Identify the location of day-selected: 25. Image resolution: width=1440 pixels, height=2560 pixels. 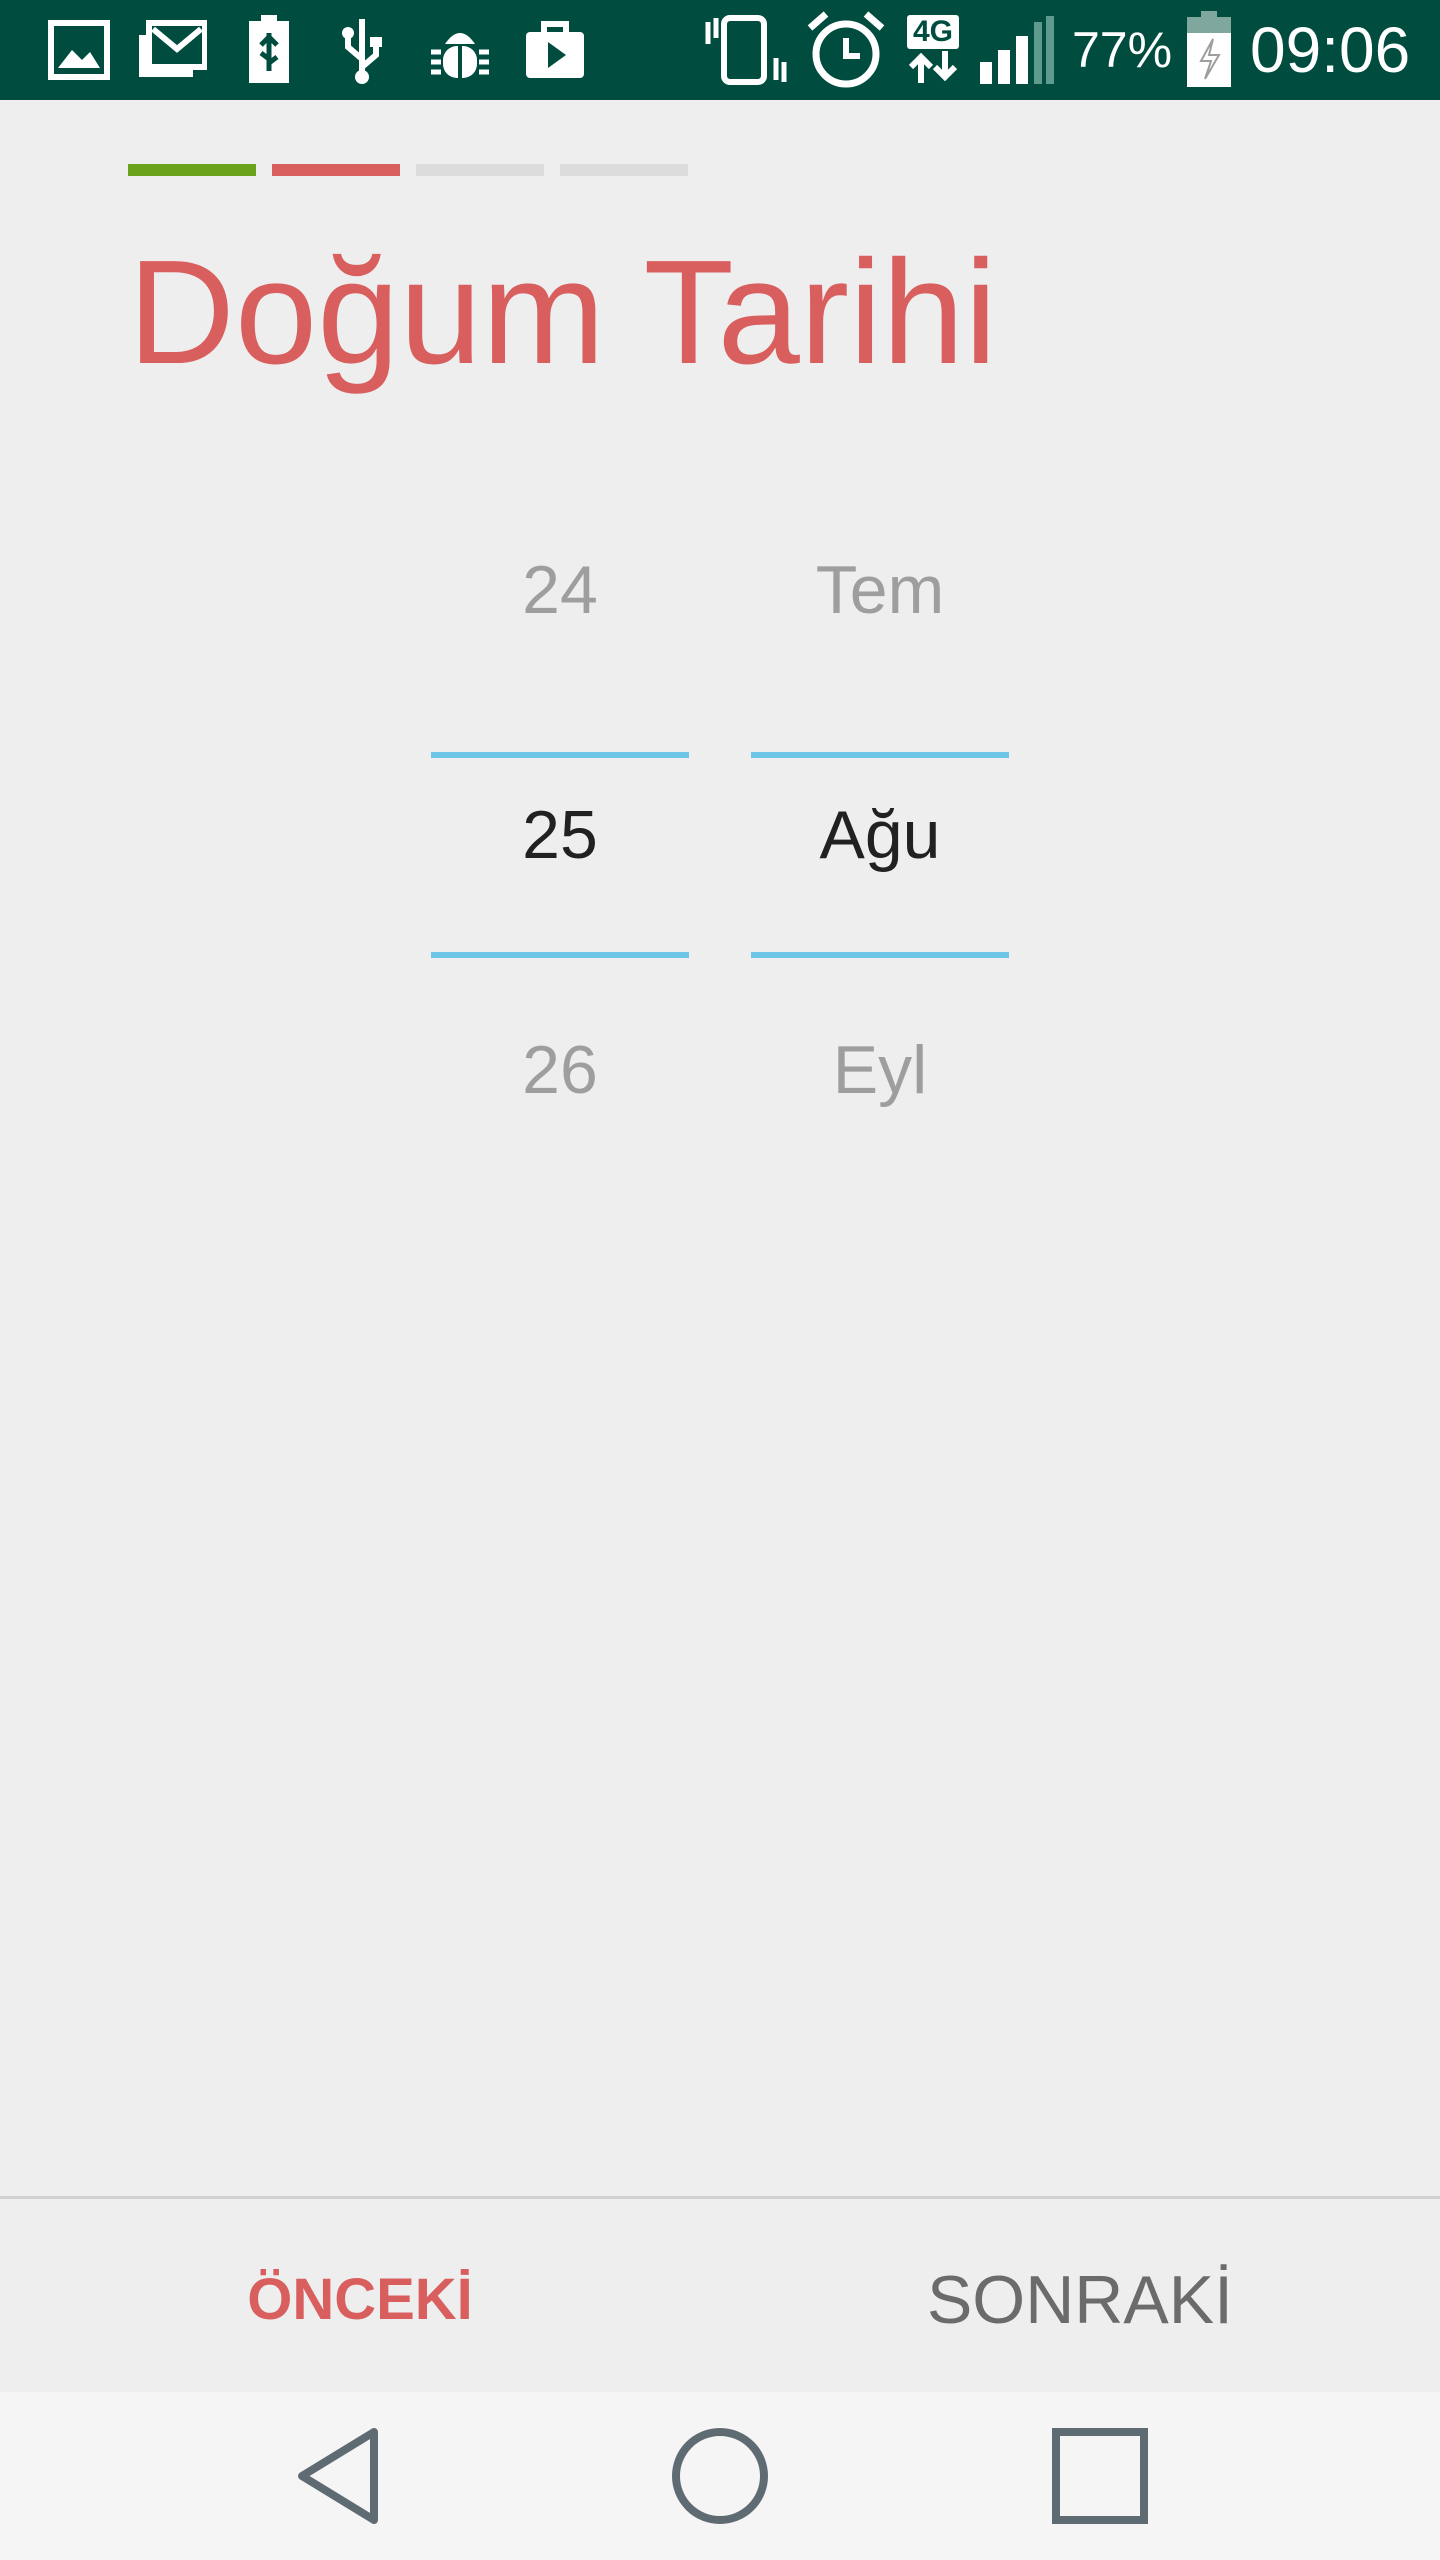
(560, 835).